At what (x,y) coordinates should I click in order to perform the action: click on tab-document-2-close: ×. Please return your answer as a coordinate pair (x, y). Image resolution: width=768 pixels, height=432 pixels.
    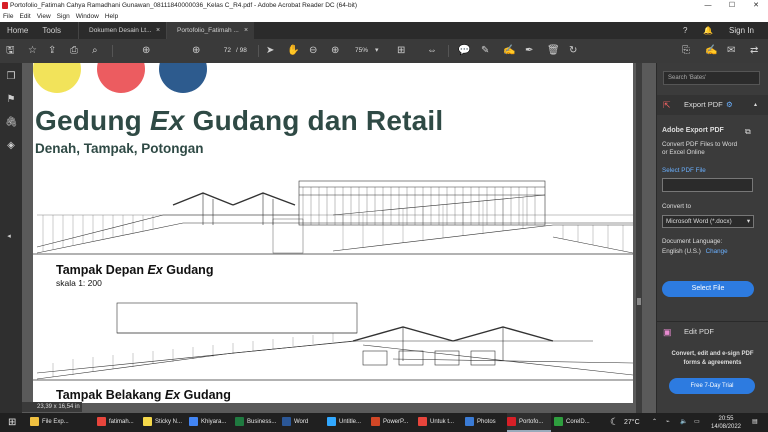
    Looking at the image, I should click on (246, 30).